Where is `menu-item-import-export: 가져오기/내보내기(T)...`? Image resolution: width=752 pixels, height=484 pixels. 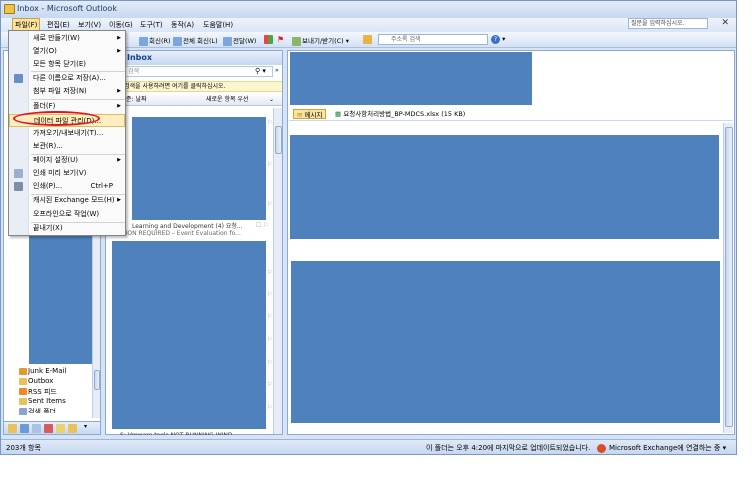
menu-item-import-export: 가져오기/내보내기(T)... is located at coordinates (67, 133).